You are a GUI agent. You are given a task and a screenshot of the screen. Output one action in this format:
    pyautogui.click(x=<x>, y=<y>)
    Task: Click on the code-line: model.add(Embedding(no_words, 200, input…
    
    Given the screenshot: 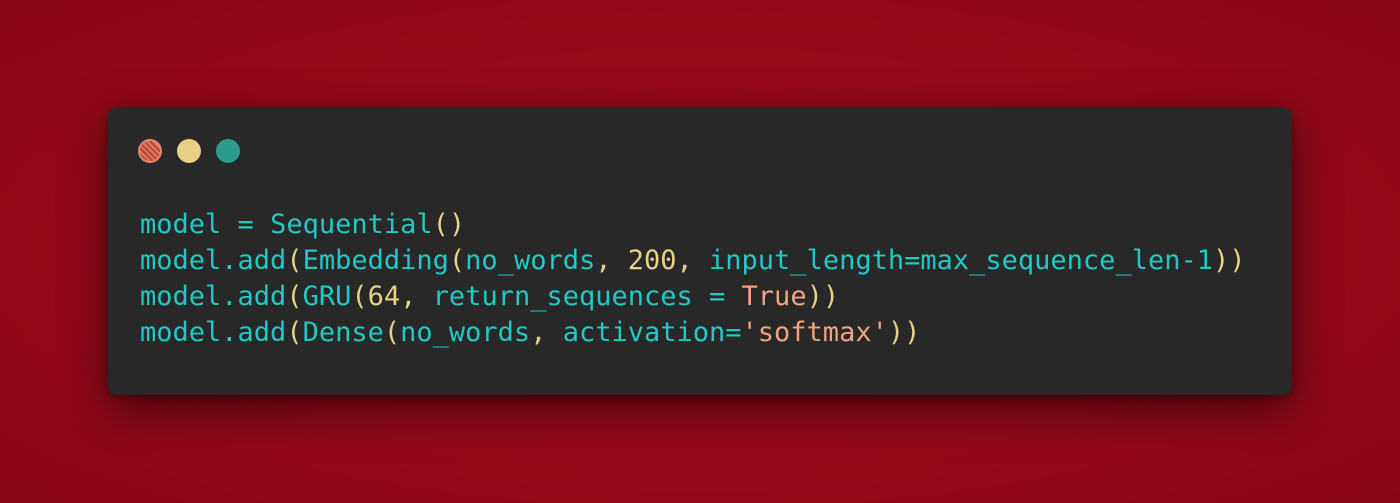 What is the action you would take?
    pyautogui.click(x=693, y=261)
    